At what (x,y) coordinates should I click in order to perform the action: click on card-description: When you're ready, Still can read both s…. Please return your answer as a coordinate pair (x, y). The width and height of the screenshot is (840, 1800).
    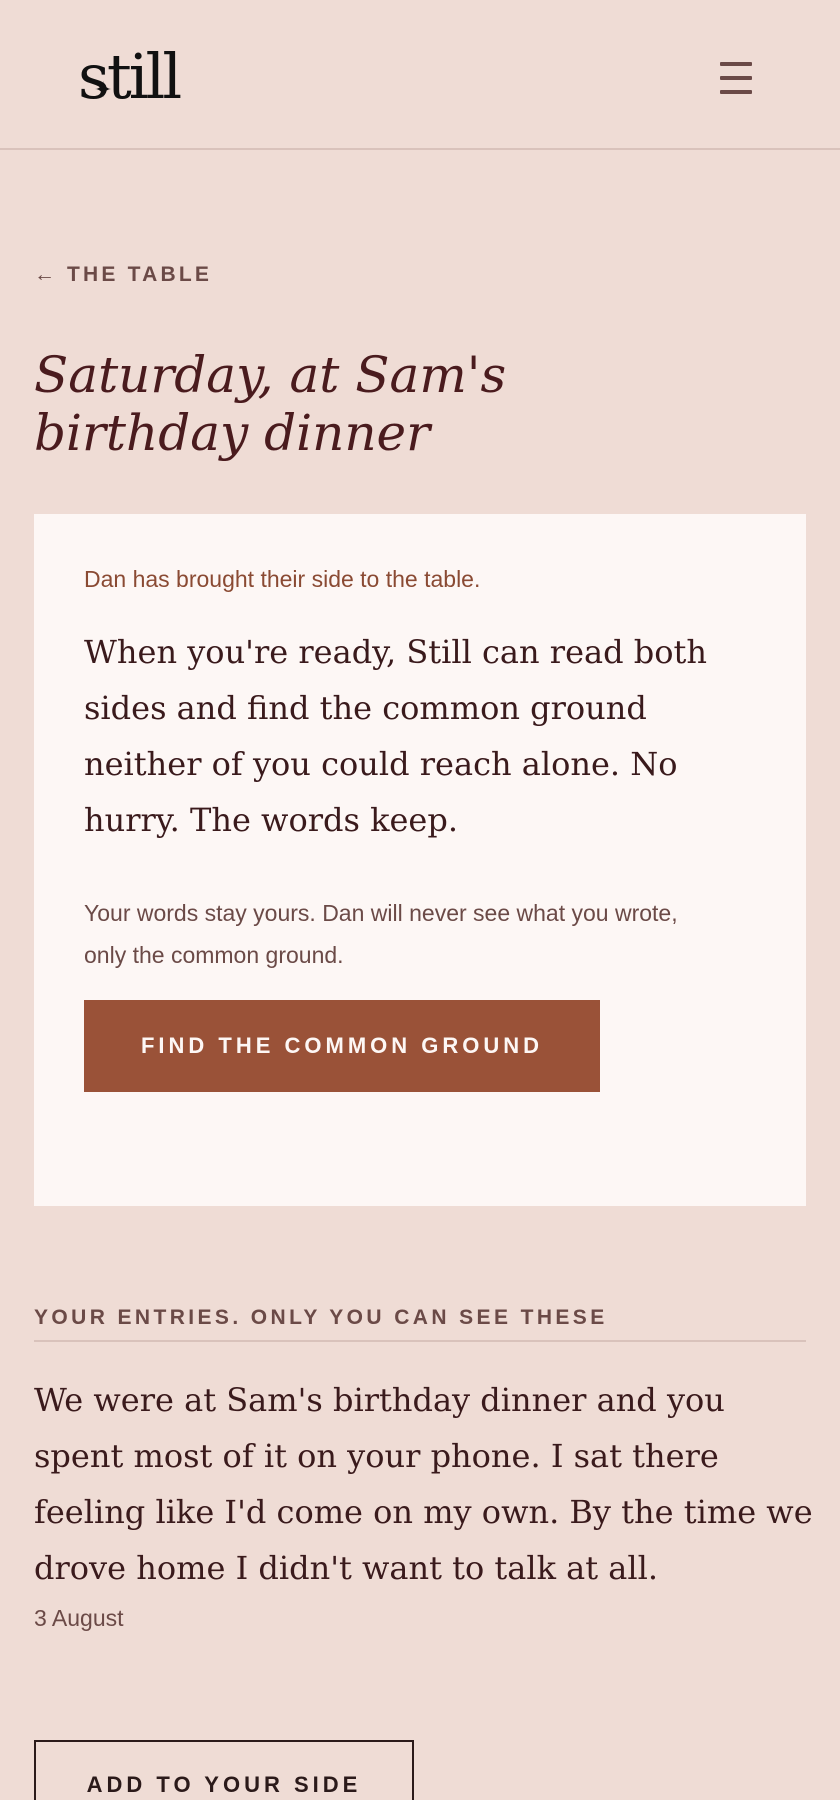
    Looking at the image, I should click on (395, 736).